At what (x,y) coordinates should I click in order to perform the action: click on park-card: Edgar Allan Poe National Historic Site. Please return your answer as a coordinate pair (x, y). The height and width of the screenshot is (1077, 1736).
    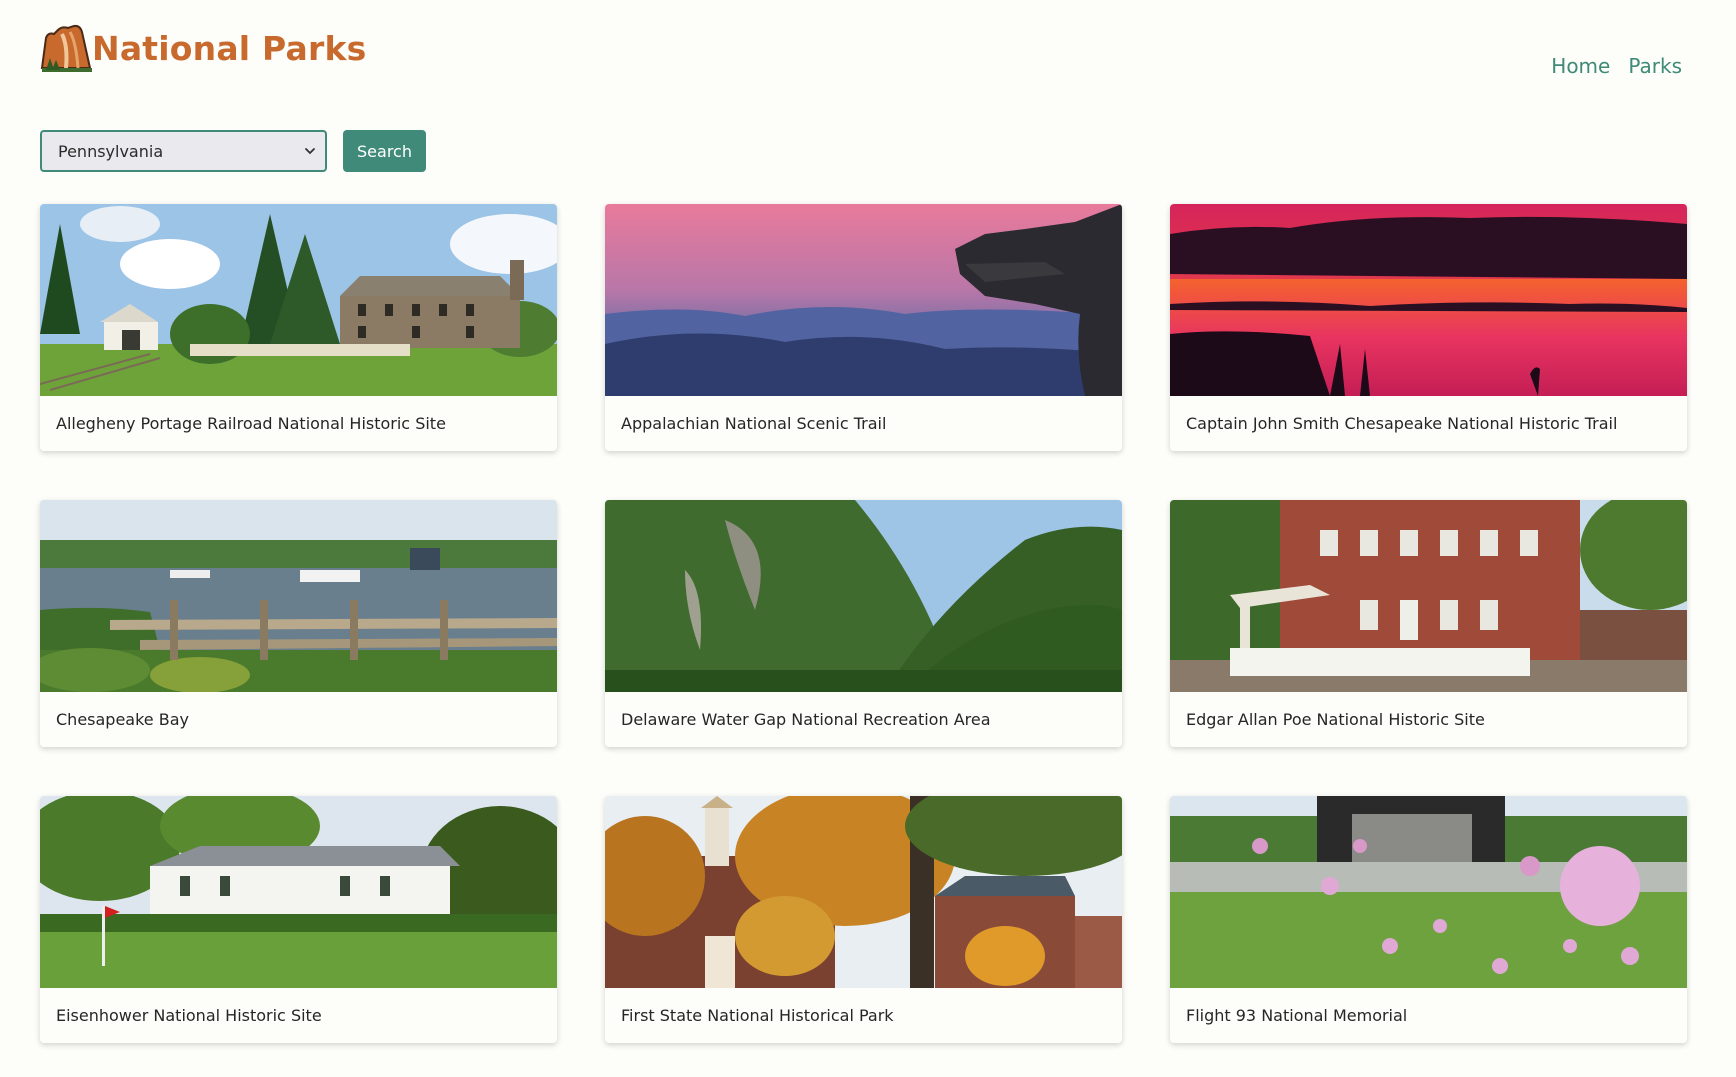
    Looking at the image, I should click on (1428, 623).